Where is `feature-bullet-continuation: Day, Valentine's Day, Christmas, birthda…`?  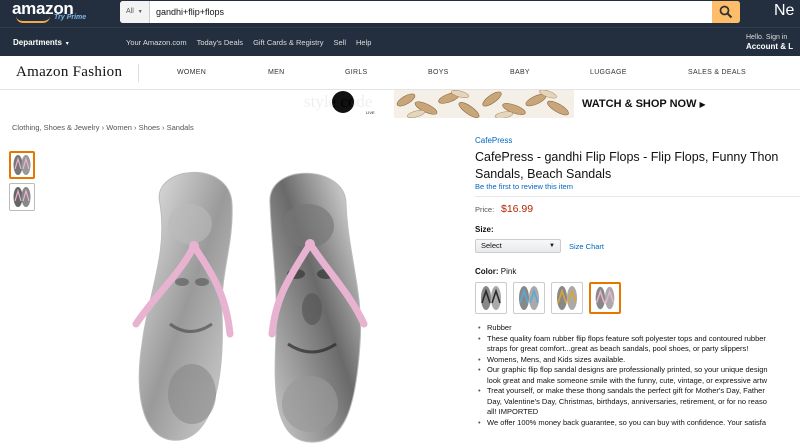
feature-bullet-continuation: Day, Valentine's Day, Christmas, birthda… is located at coordinates (627, 401).